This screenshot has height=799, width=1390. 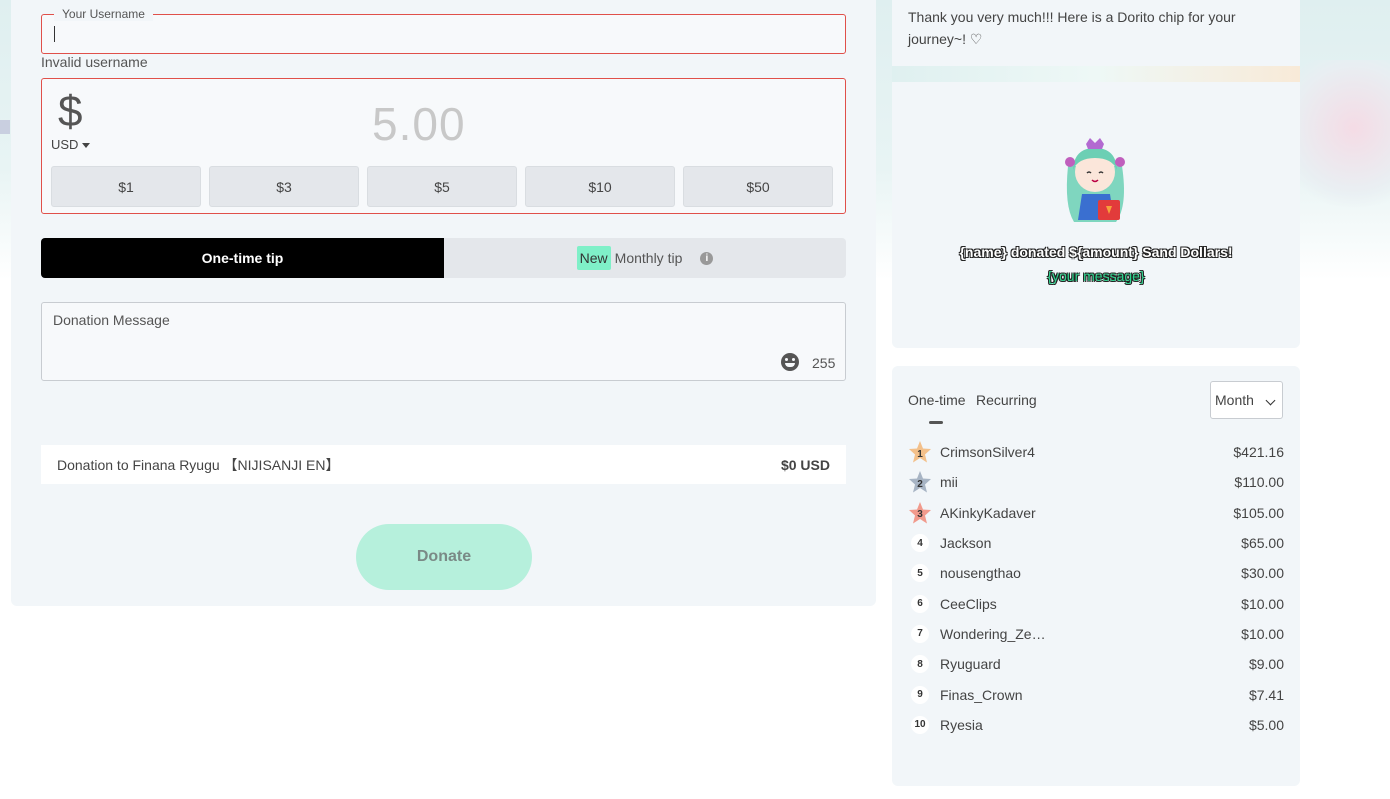 What do you see at coordinates (94, 62) in the screenshot?
I see `username-error: Invalid username` at bounding box center [94, 62].